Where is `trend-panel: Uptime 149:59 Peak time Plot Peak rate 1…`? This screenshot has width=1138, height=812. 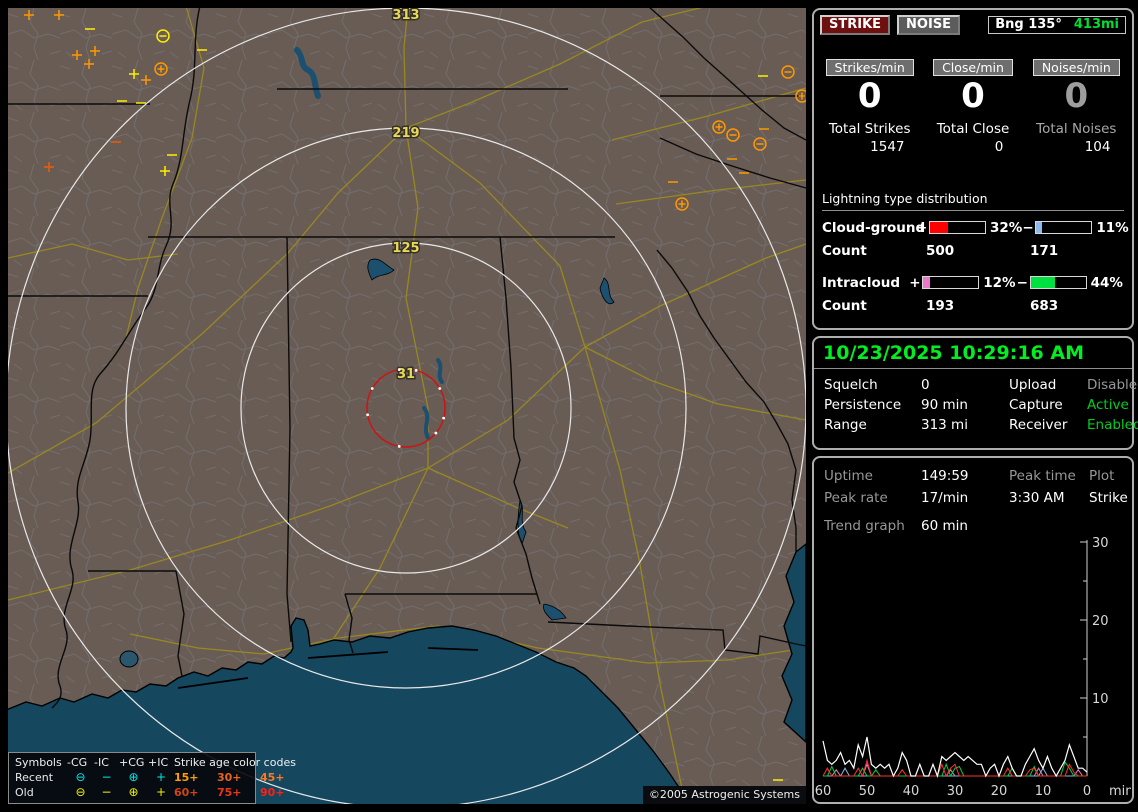 trend-panel: Uptime 149:59 Peak time Plot Peak rate 1… is located at coordinates (973, 630).